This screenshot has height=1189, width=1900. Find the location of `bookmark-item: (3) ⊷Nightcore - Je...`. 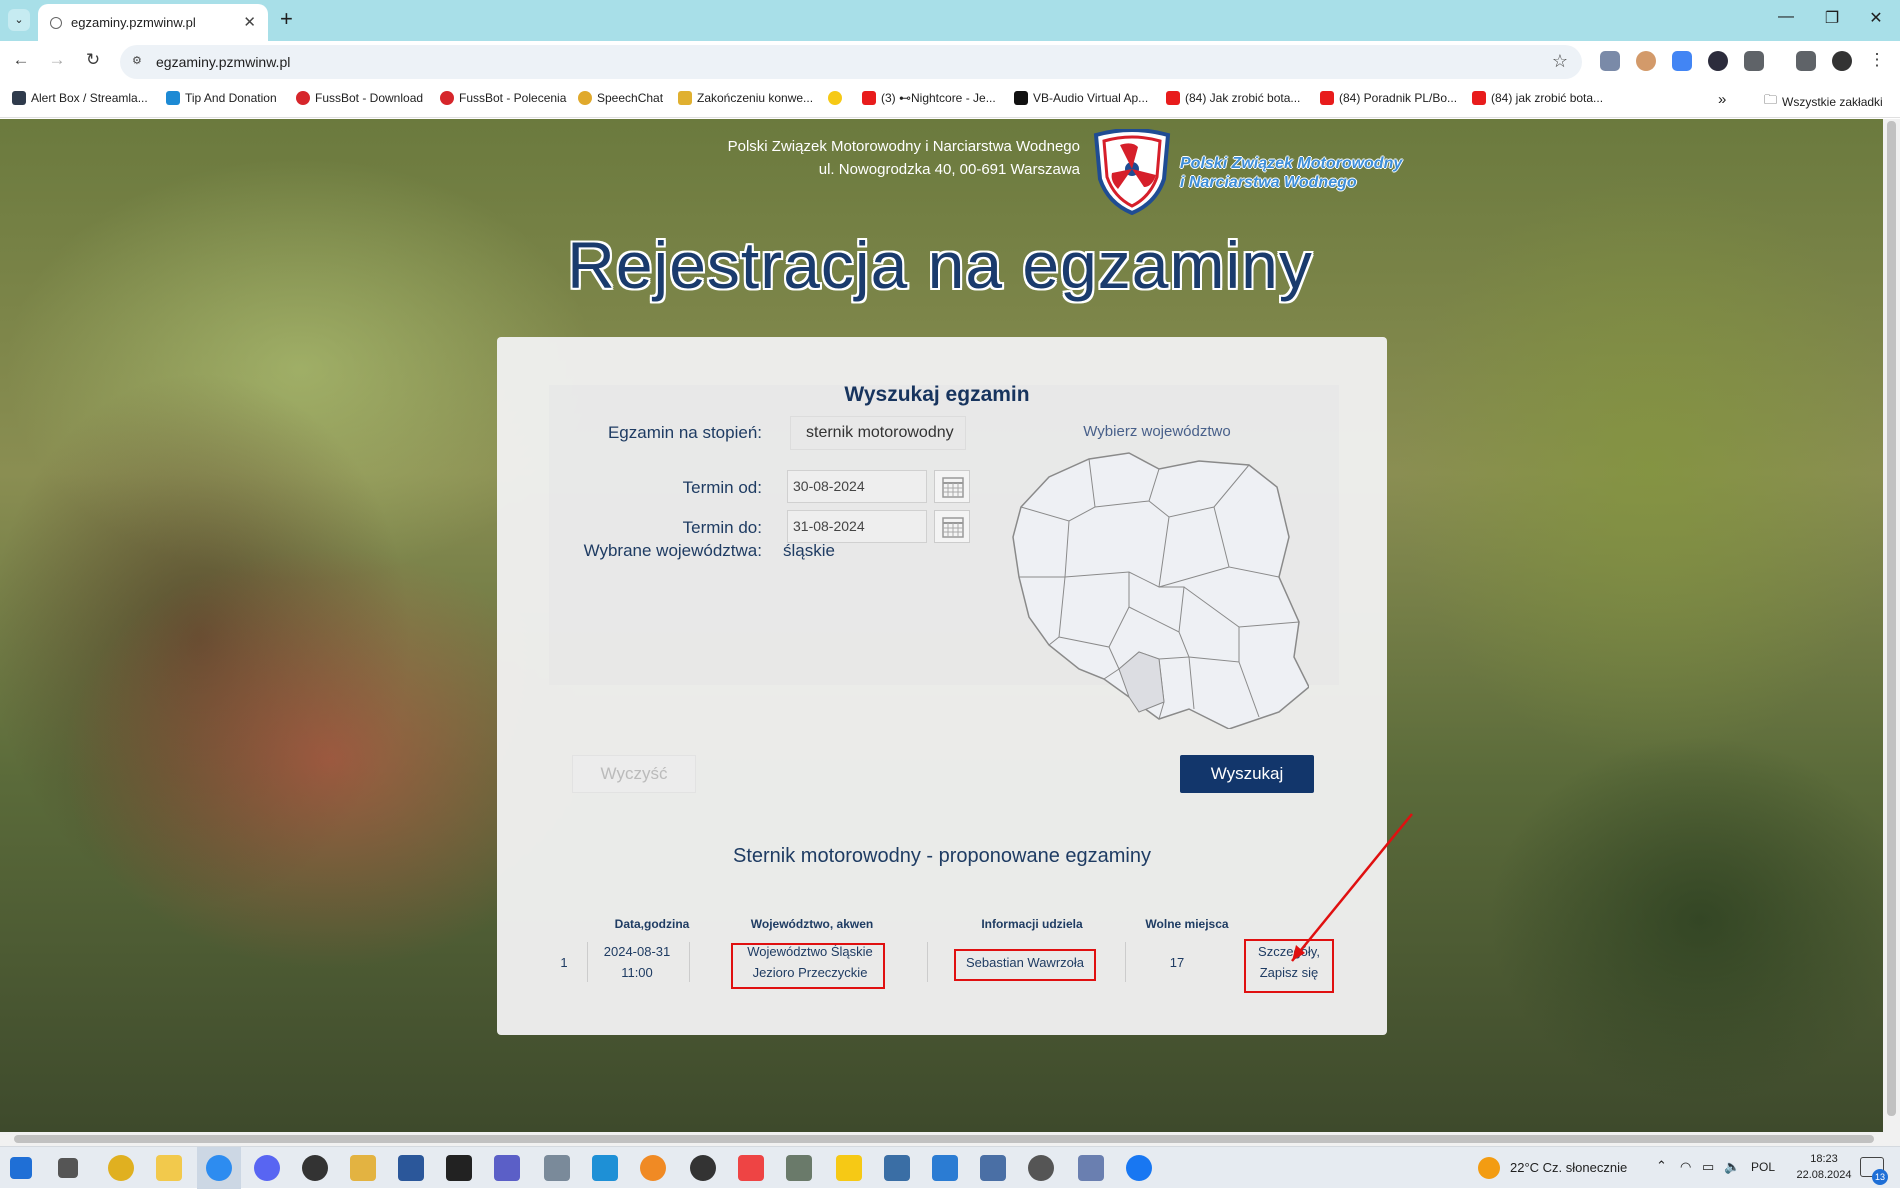

bookmark-item: (3) ⊷Nightcore - Je... is located at coordinates (929, 98).